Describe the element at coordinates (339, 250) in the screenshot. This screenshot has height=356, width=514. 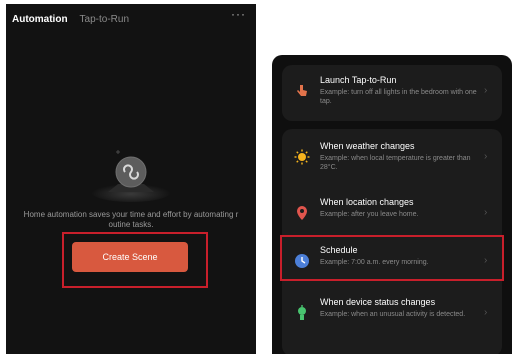
I see `row-title: Schedule` at that location.